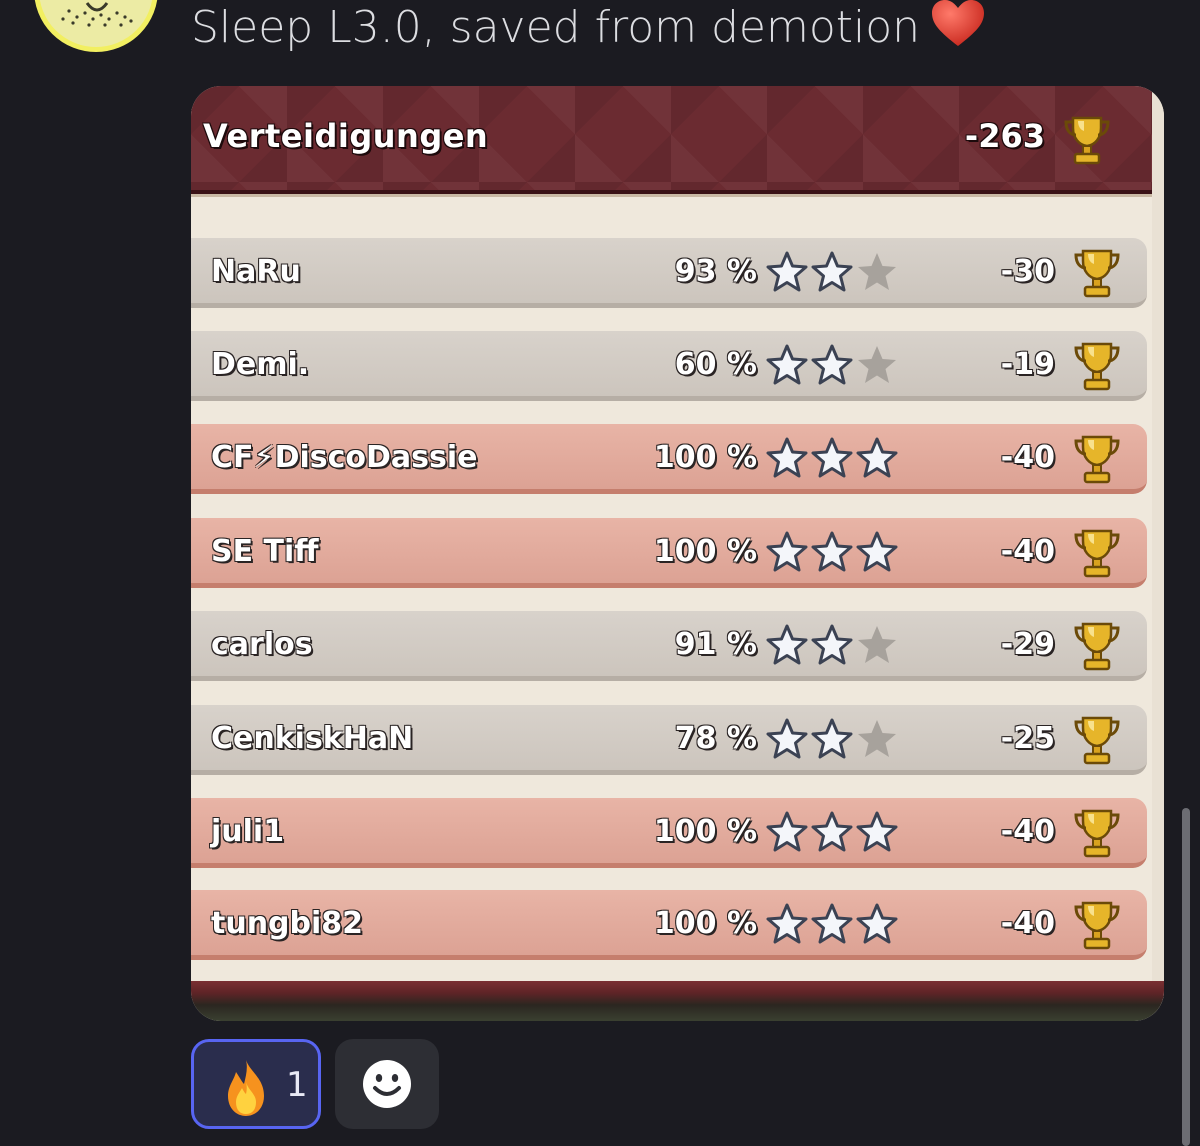  I want to click on attacker-name: carlos, so click(262, 644).